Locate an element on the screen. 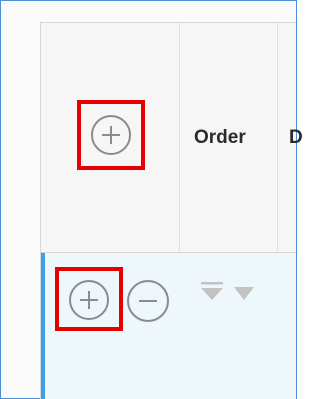 This screenshot has width=320, height=399. header-cell-next: D is located at coordinates (290, 137).